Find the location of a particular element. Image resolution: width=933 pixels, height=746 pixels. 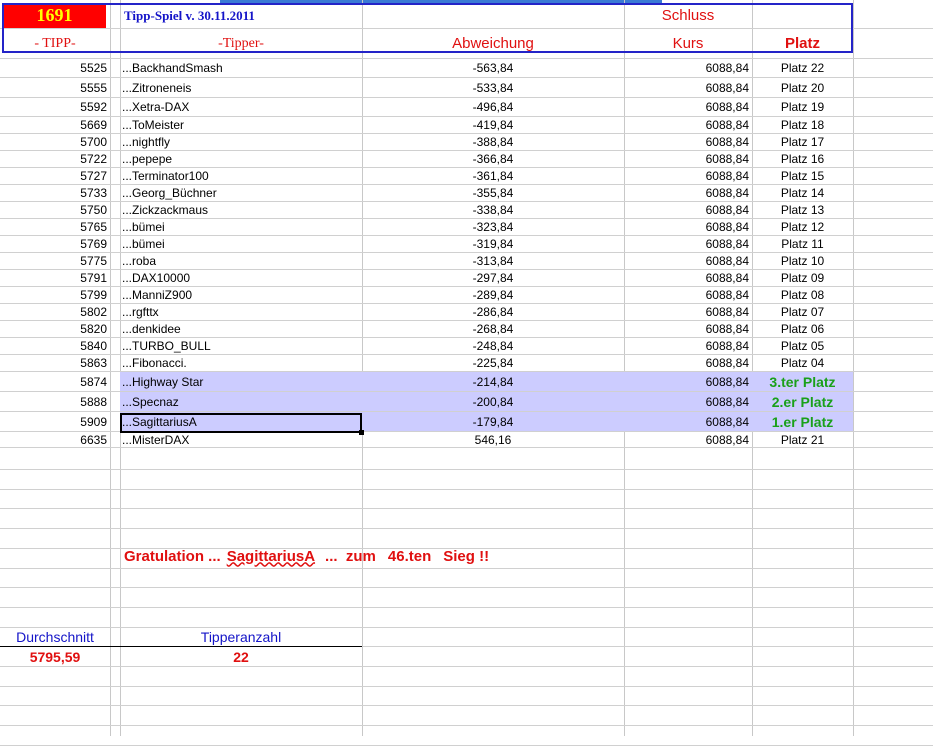

platz-cell: Platz 12 is located at coordinates (802, 227).